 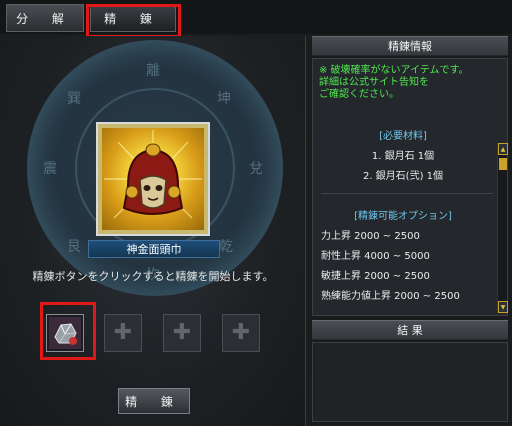 I want to click on scroll-down-icon: ▼, so click(x=503, y=307).